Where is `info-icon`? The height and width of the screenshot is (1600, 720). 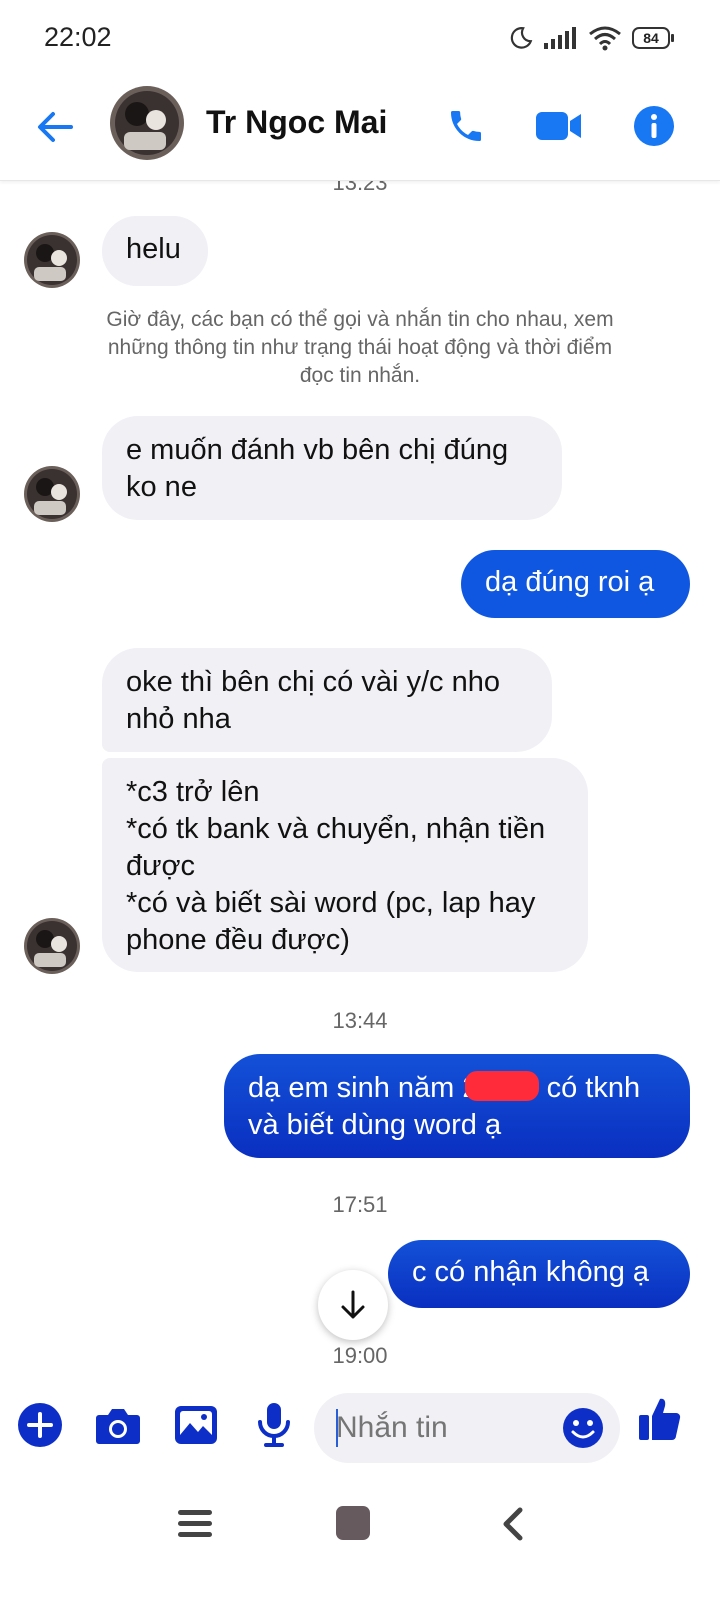 info-icon is located at coordinates (654, 126).